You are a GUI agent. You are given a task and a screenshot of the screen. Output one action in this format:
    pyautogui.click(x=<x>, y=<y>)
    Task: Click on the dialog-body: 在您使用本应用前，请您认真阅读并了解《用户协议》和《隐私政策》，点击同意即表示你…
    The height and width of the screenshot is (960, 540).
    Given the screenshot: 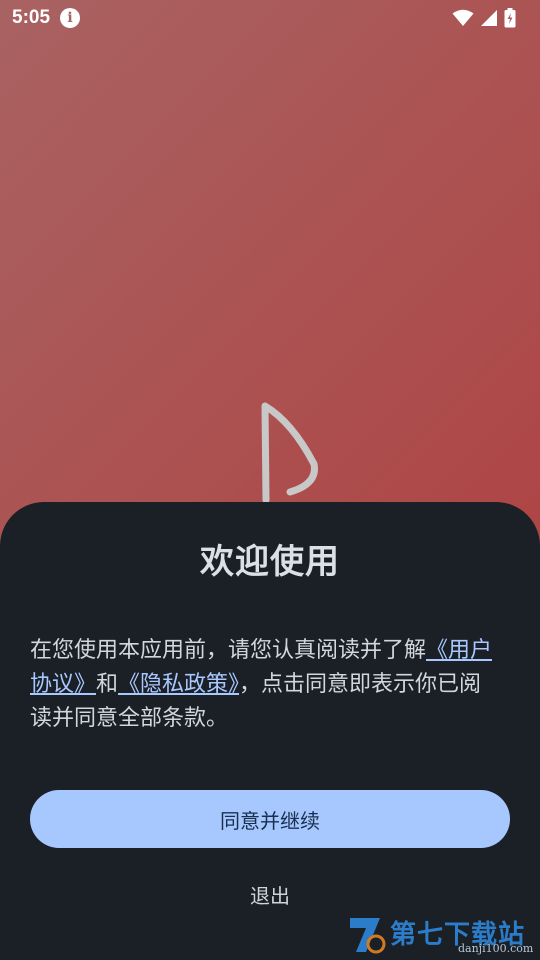 What is the action you would take?
    pyautogui.click(x=265, y=685)
    